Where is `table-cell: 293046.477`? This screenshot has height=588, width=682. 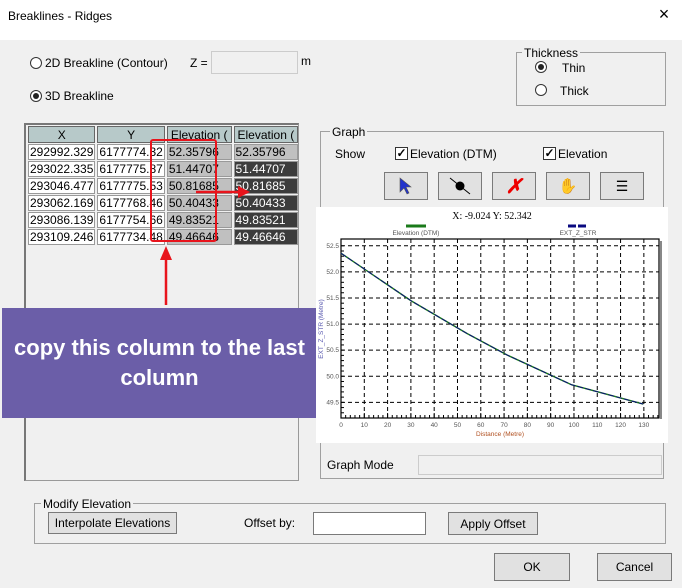 table-cell: 293046.477 is located at coordinates (62, 186).